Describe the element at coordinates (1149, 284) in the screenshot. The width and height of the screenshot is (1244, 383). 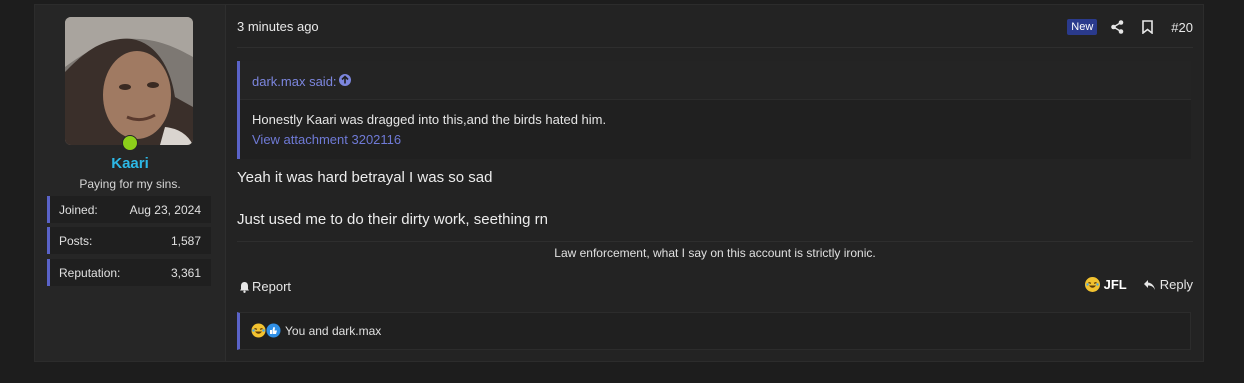
I see `reply-icon` at that location.